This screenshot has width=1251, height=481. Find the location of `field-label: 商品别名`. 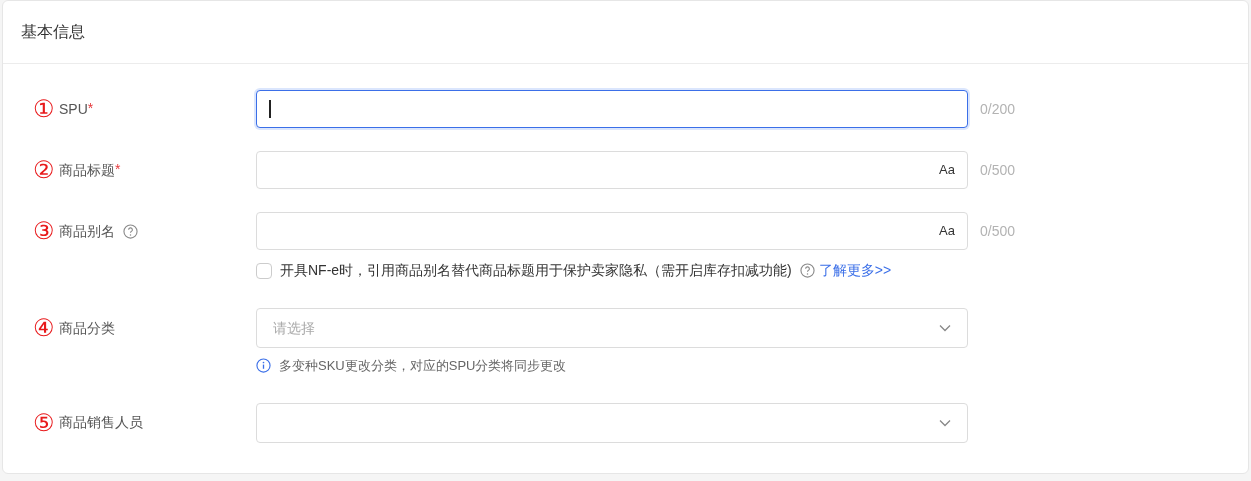

field-label: 商品别名 is located at coordinates (87, 231).